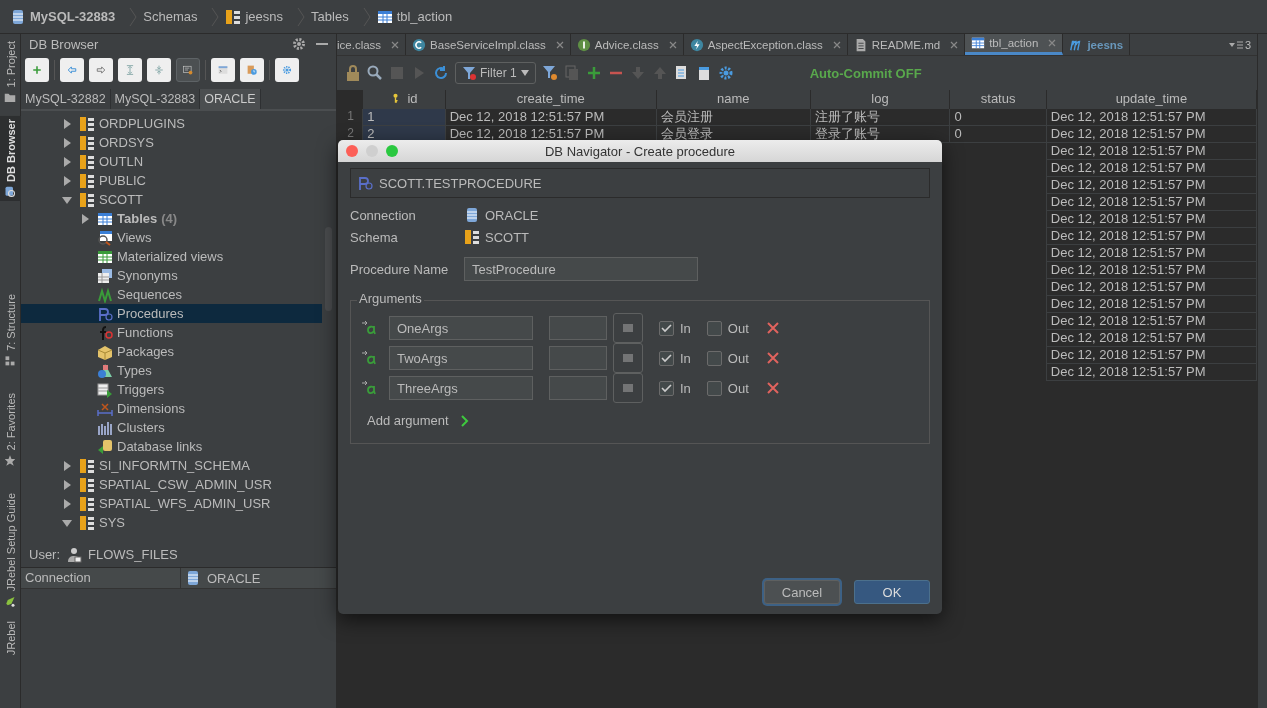 Image resolution: width=1267 pixels, height=708 pixels. Describe the element at coordinates (178, 218) in the screenshot. I see `tree-item: Tables (4)` at that location.